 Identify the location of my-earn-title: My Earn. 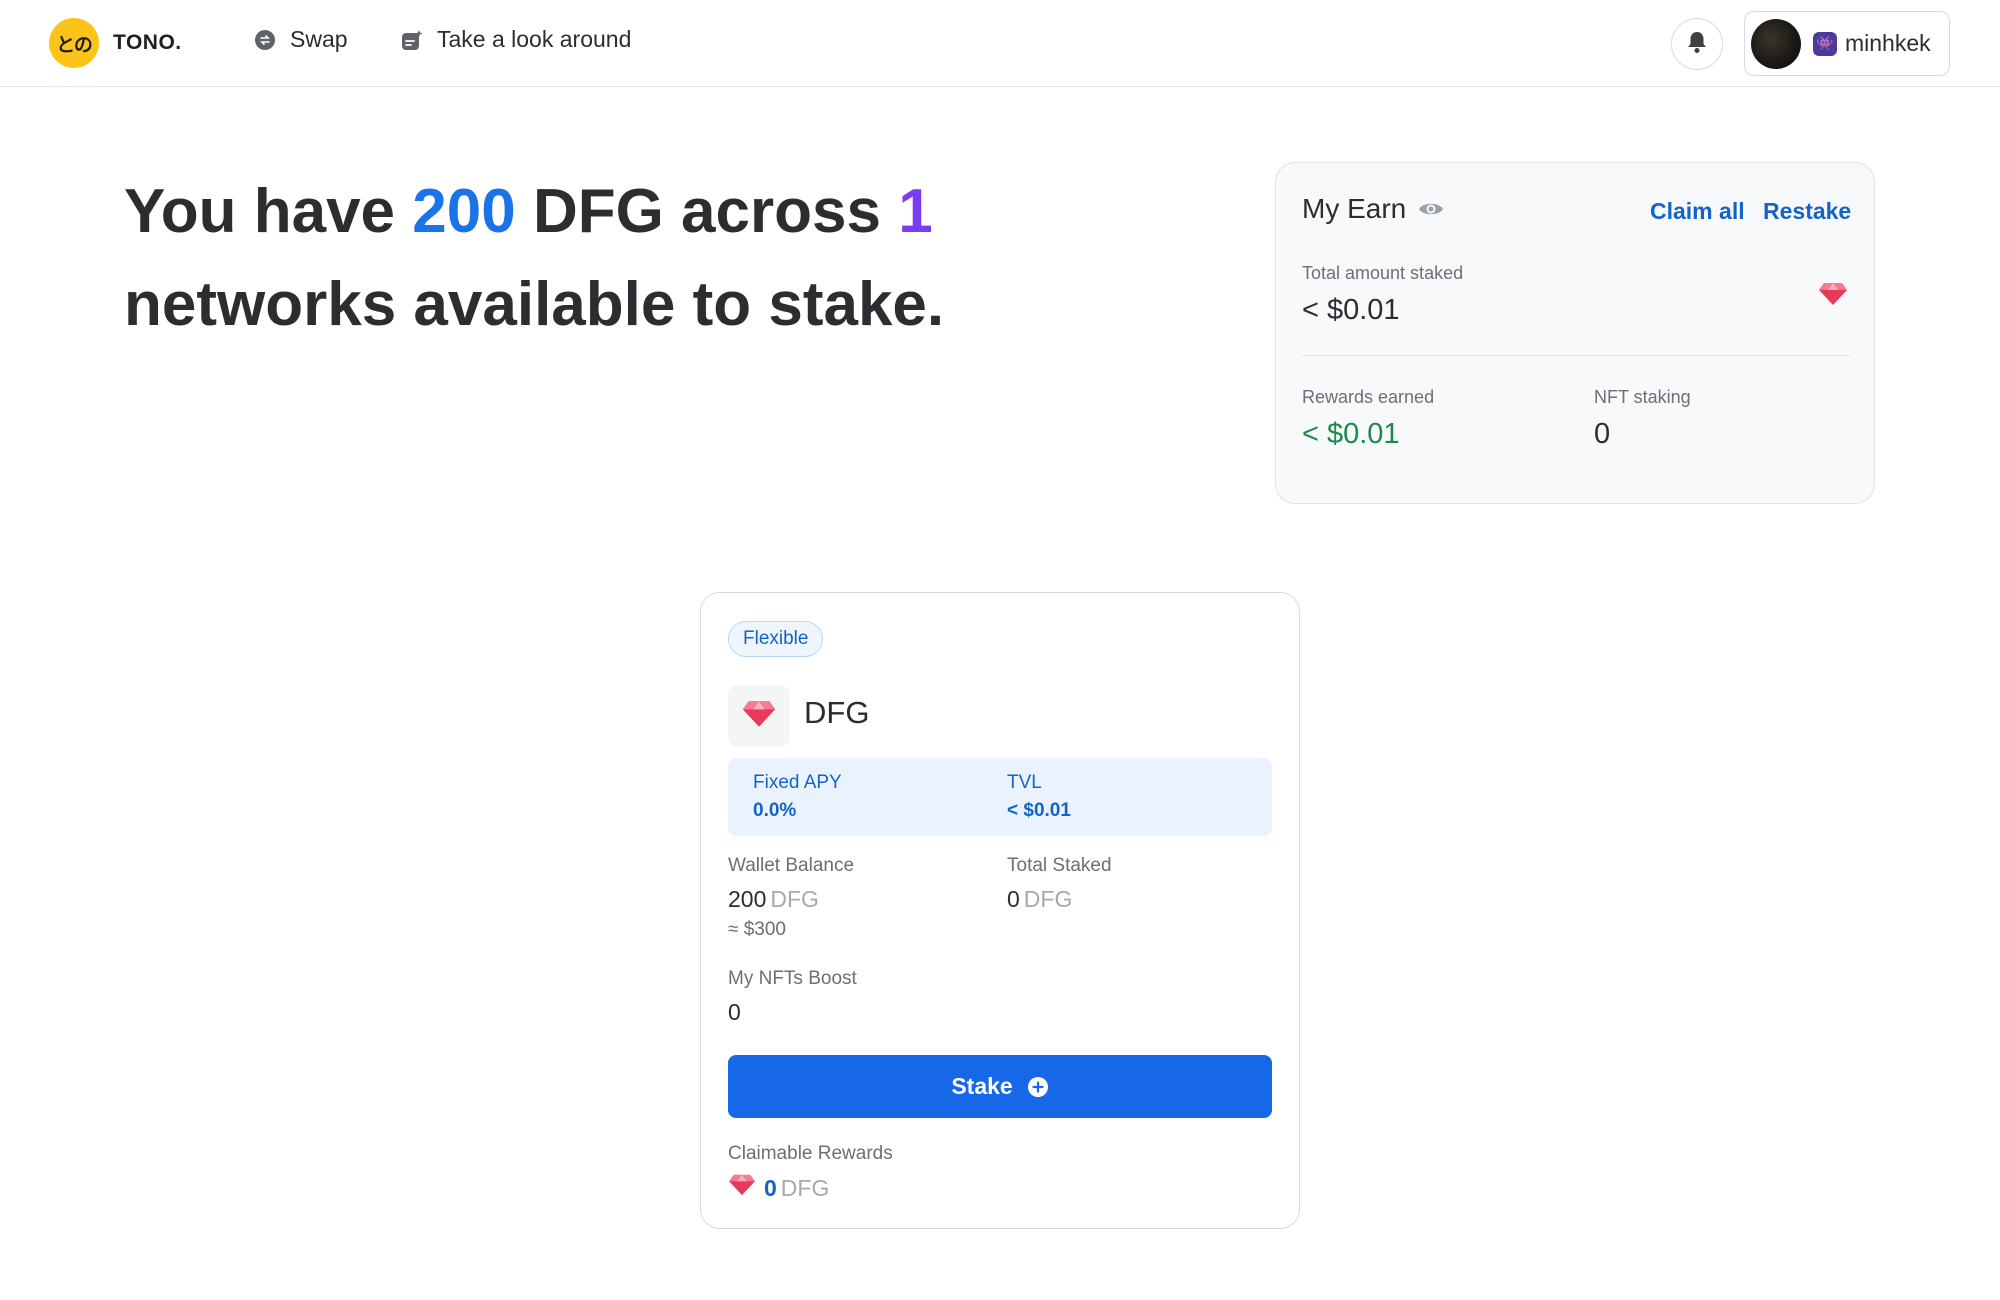
(1373, 209).